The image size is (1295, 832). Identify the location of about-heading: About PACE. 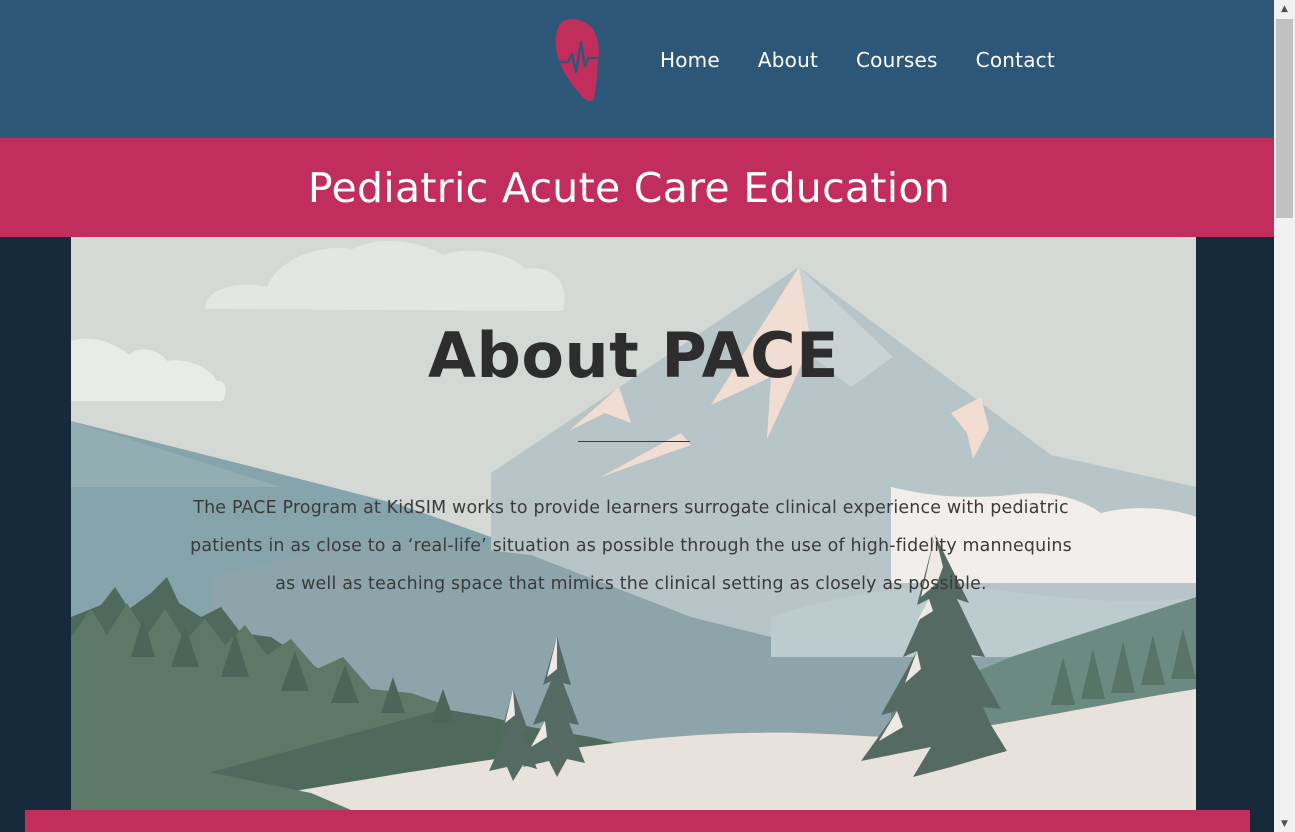
(633, 355).